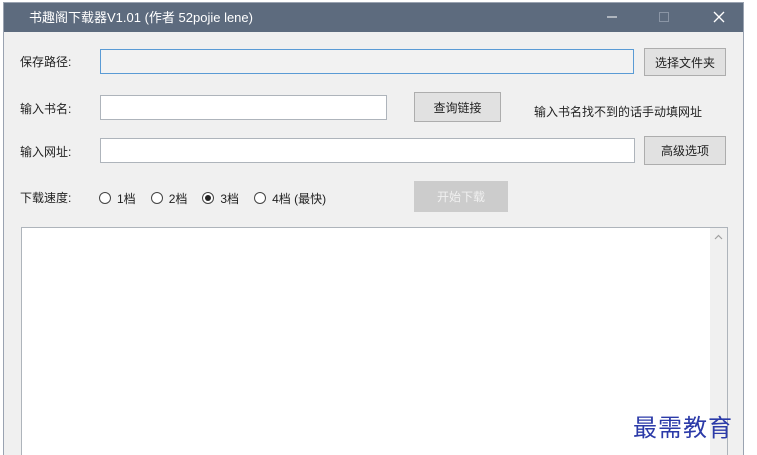  I want to click on save-path-label: 保存路径:, so click(46, 62).